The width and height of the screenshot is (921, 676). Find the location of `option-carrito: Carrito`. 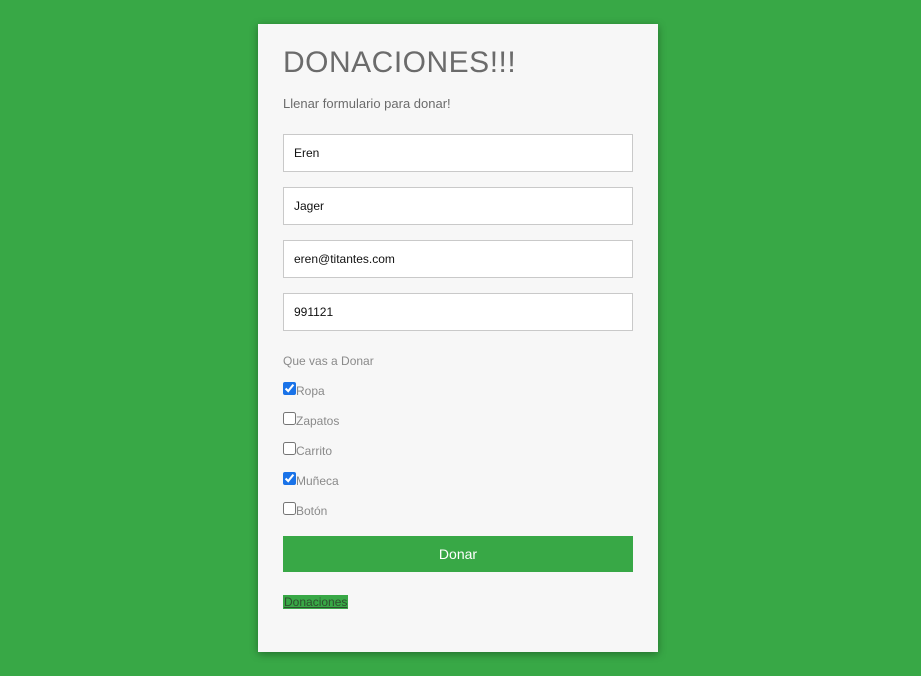

option-carrito: Carrito is located at coordinates (307, 451).